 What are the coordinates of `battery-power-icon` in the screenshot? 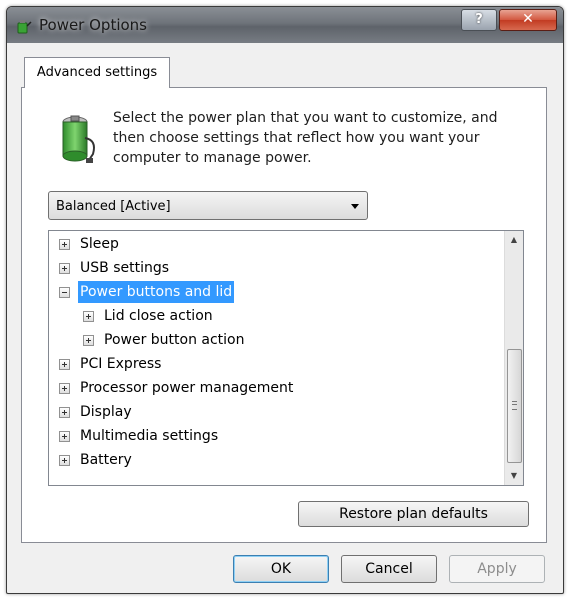 It's located at (78, 139).